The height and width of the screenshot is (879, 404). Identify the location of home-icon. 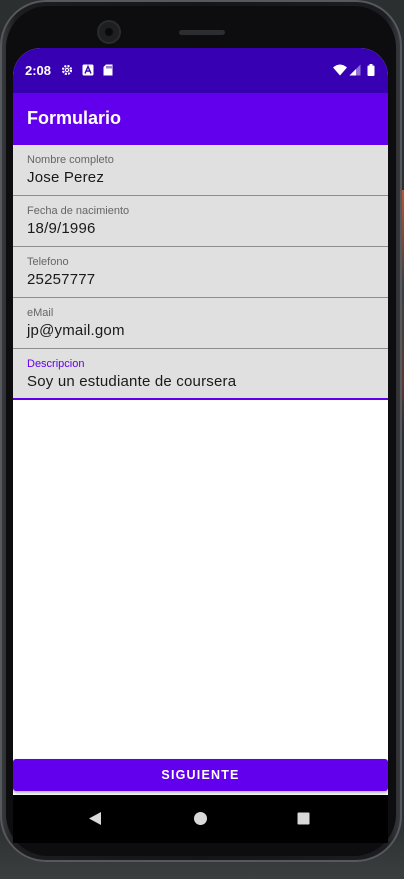
(200, 818).